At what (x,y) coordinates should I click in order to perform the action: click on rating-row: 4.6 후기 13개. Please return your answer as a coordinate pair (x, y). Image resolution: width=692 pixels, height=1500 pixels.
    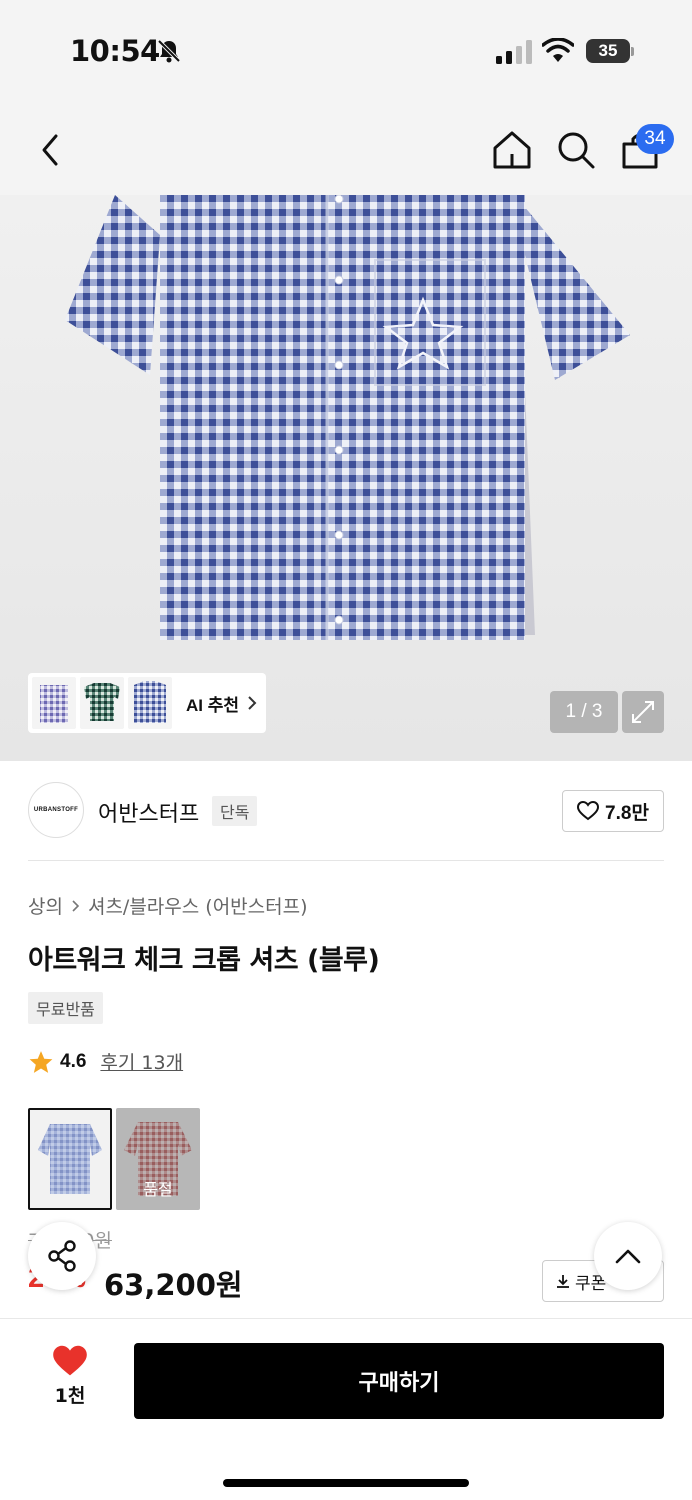
    Looking at the image, I should click on (105, 1061).